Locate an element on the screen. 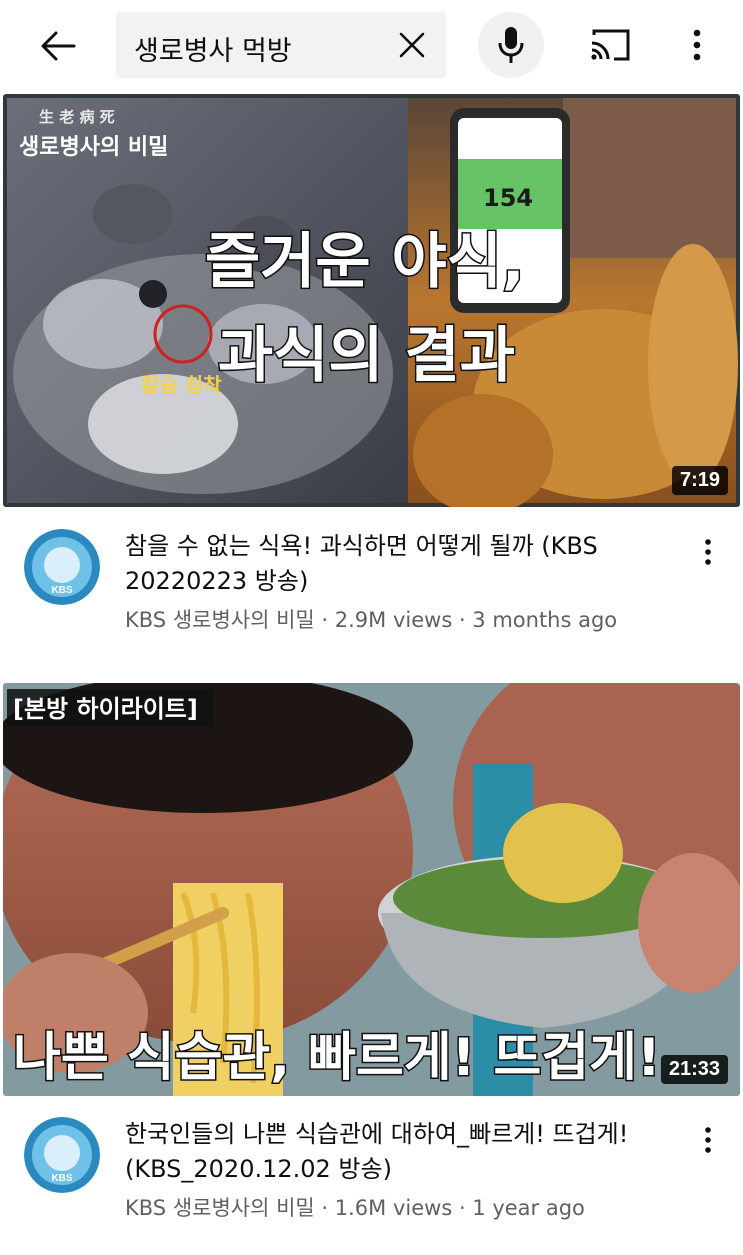  voice-search-button is located at coordinates (511, 45).